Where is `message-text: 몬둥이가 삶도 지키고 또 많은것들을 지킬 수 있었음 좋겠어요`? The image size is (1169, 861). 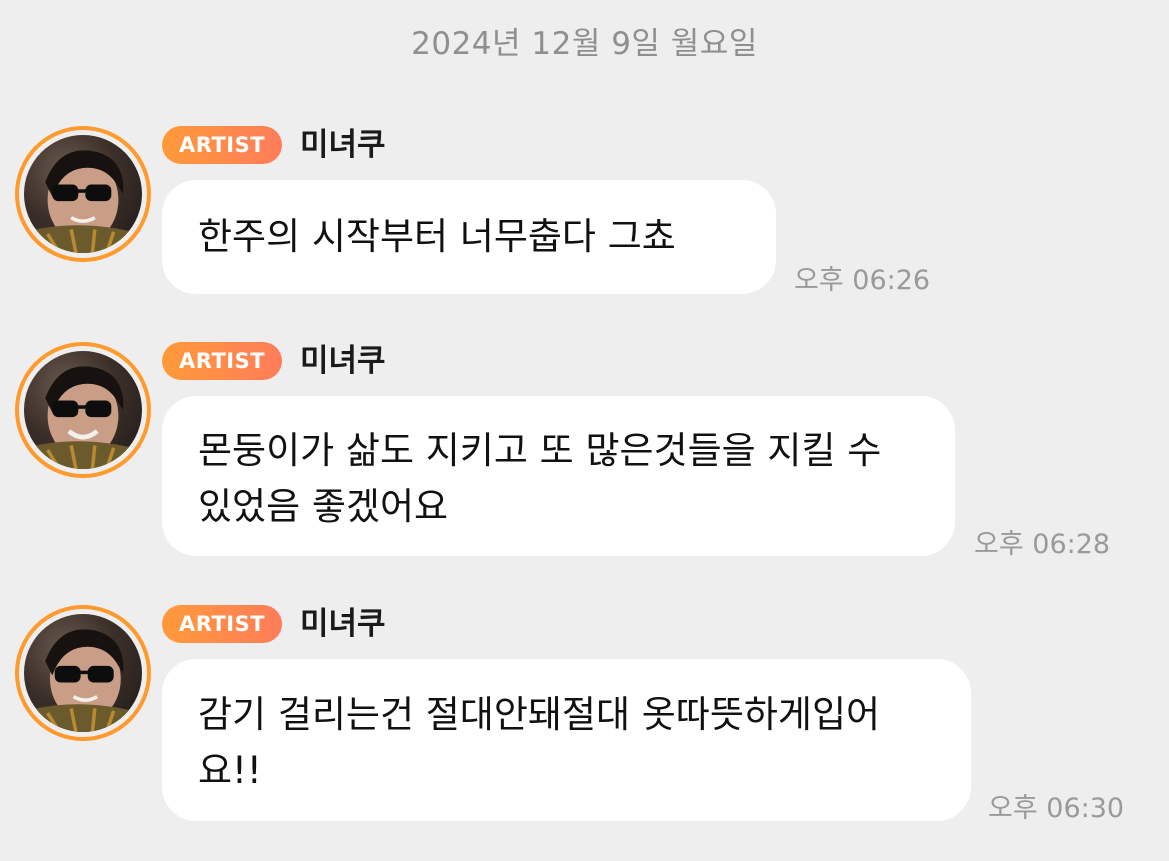
message-text: 몬둥이가 삶도 지키고 또 많은것들을 지킬 수 있었음 좋겠어요 is located at coordinates (540, 478).